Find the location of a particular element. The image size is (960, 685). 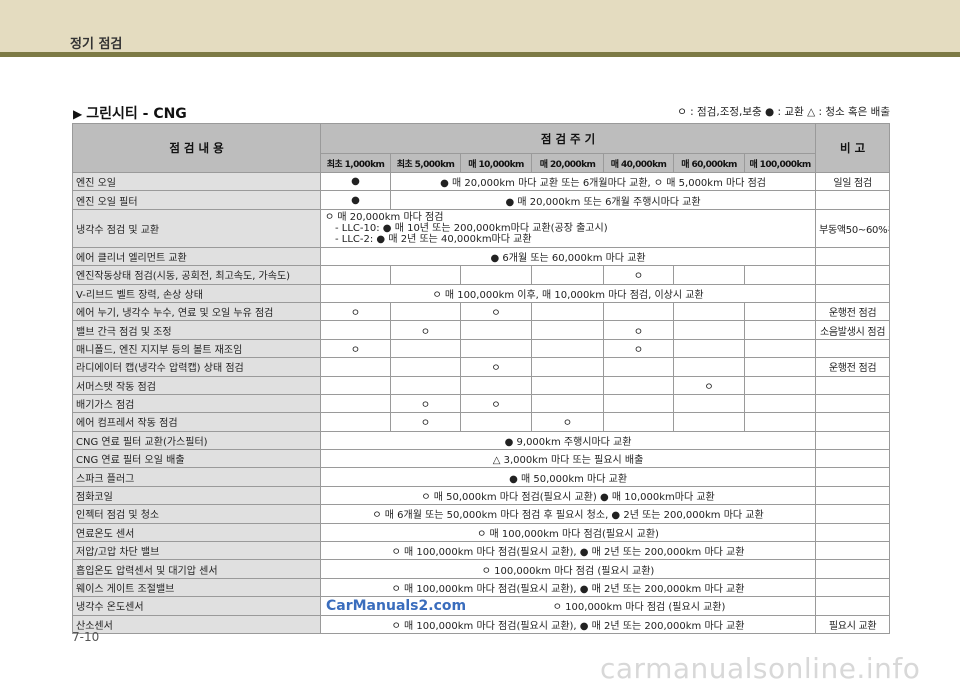

table-row: 에어 누기, 냉각수 누수, 연료 및 오일 누유 점검 ㅇㅇ 운행전 점검 is located at coordinates (481, 311).